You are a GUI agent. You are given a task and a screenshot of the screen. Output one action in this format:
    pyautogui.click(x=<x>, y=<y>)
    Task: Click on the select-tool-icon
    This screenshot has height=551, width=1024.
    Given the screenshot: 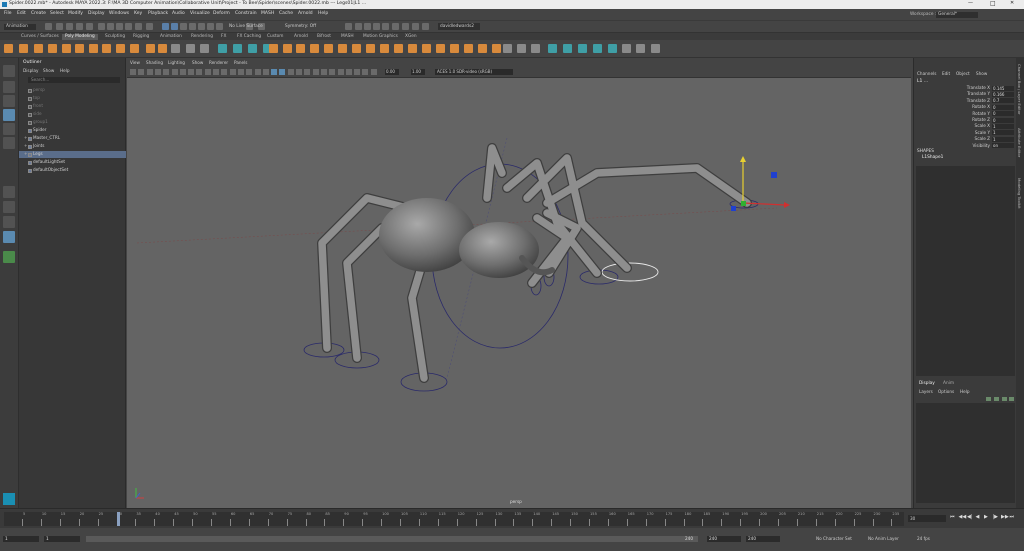 What is the action you would take?
    pyautogui.click(x=9, y=71)
    